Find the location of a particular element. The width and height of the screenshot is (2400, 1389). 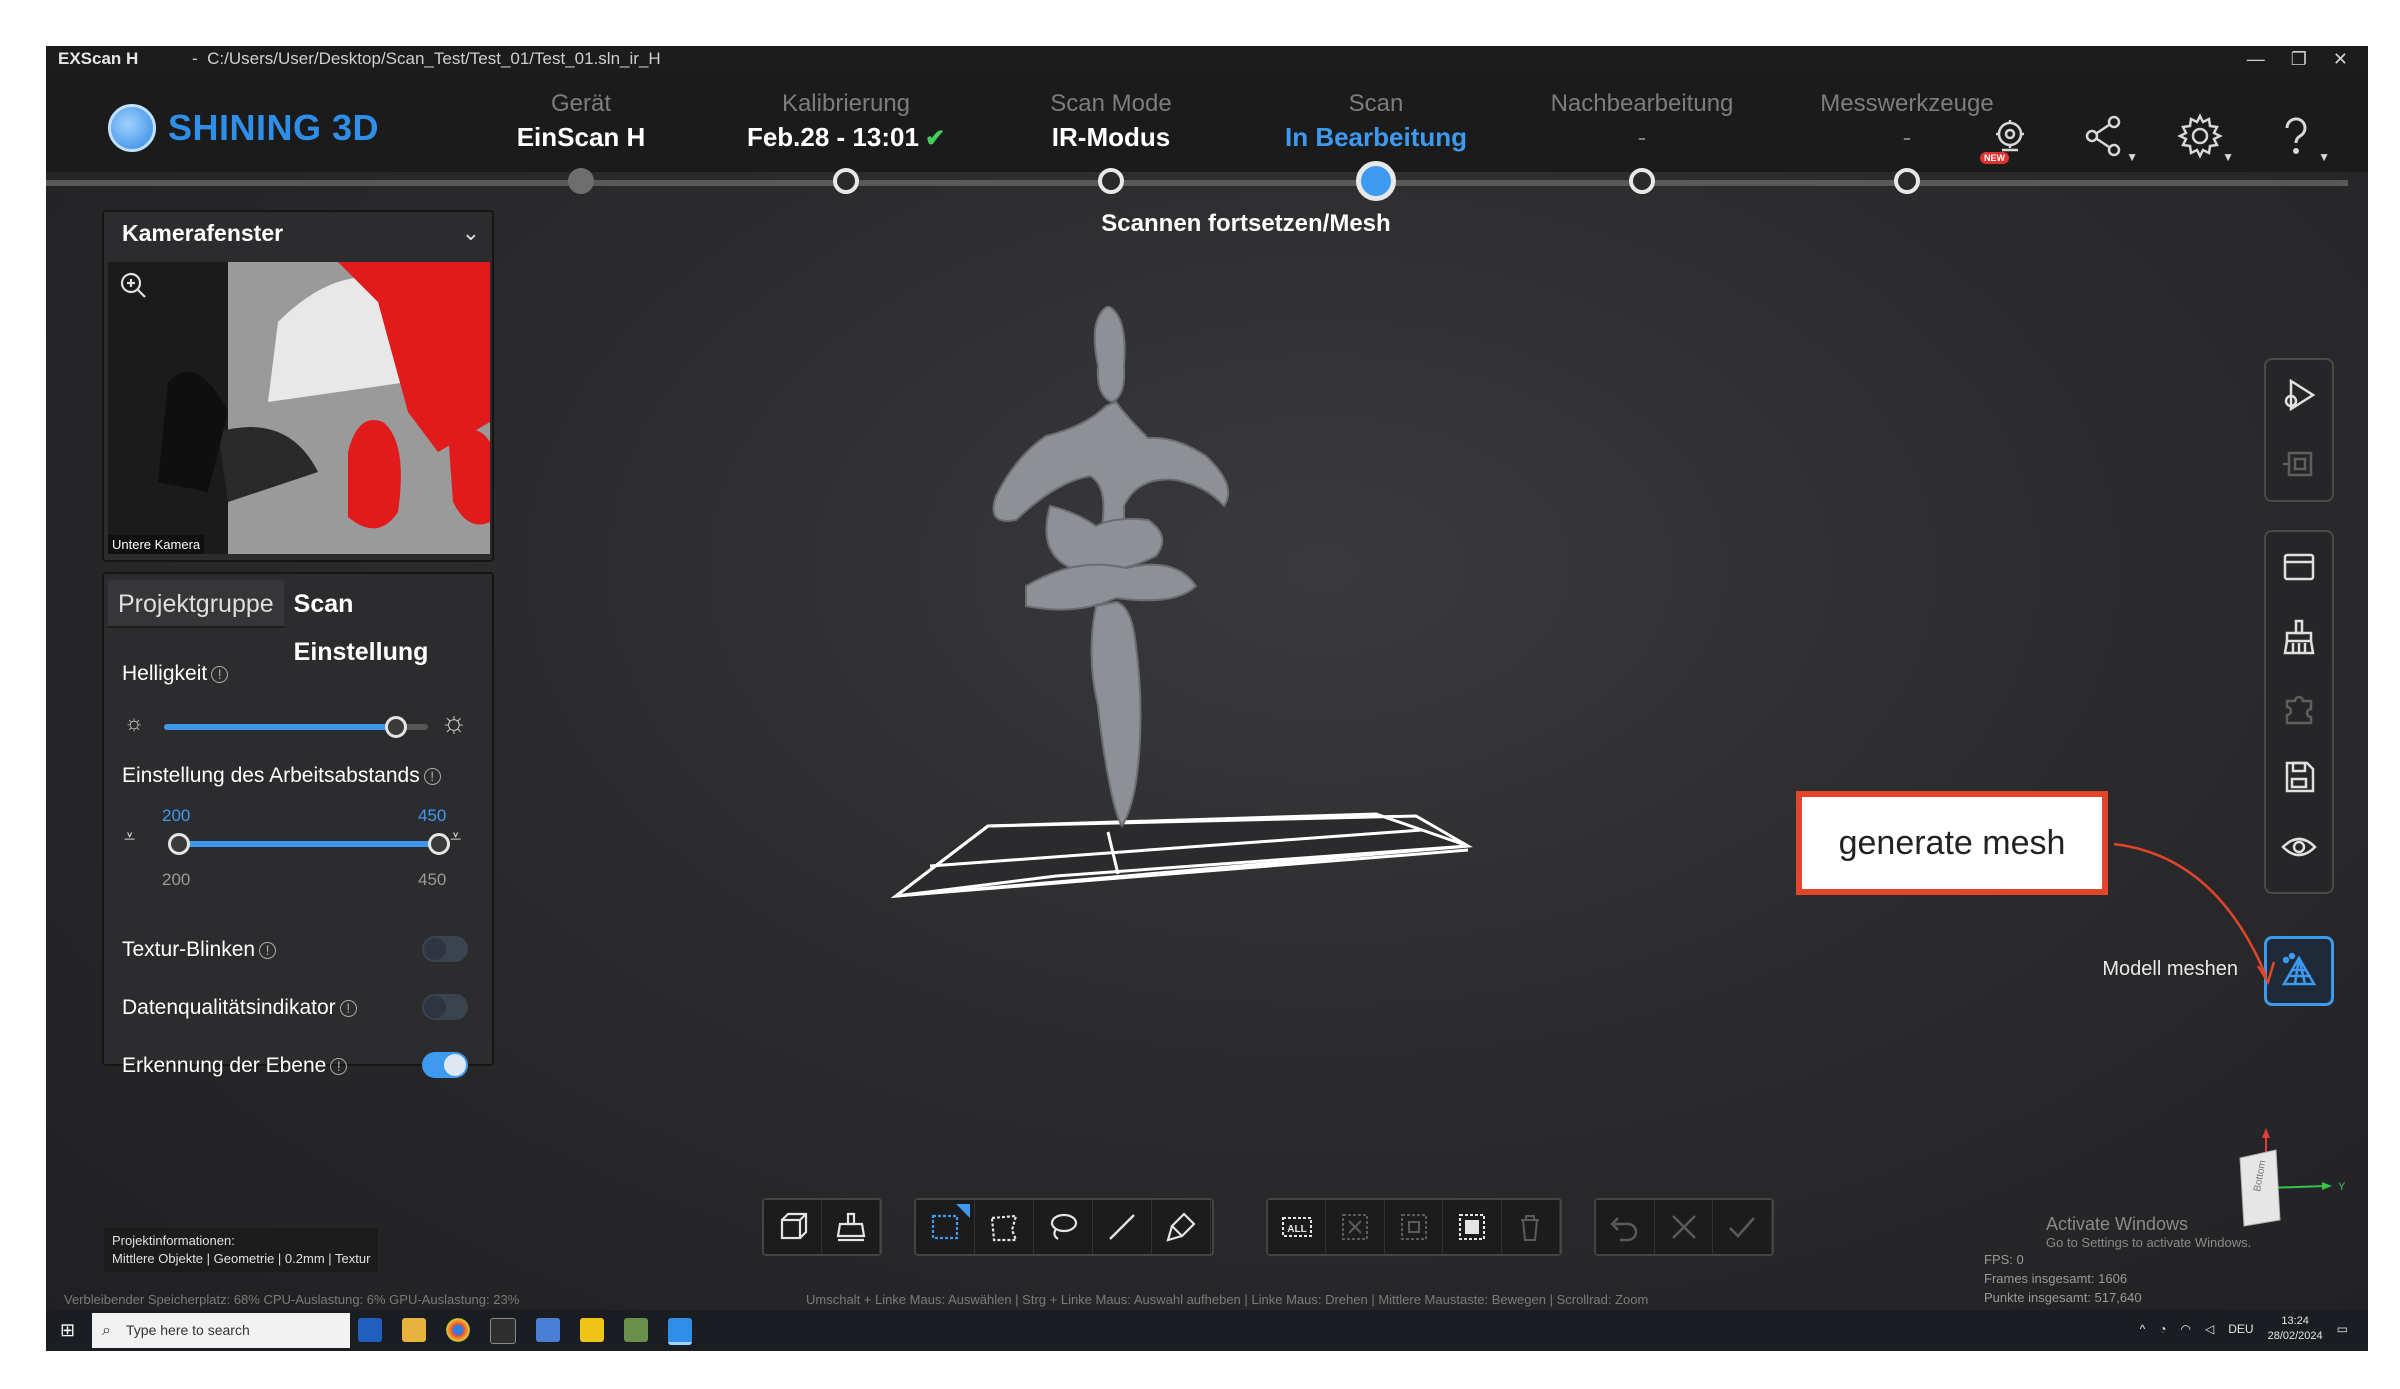

settings-tabs: Projektgruppe Scan Einstellung is located at coordinates (300, 623).